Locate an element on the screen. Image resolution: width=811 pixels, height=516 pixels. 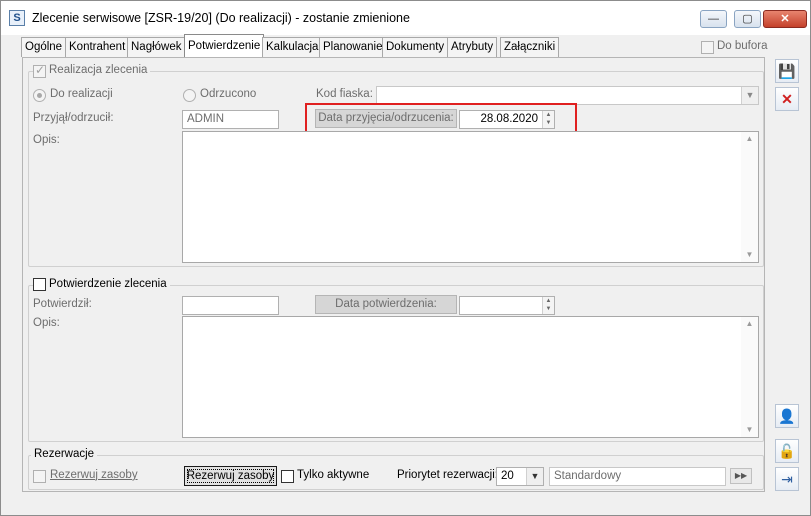
potwierdzenie-checkbox is located at coordinates (39, 284).